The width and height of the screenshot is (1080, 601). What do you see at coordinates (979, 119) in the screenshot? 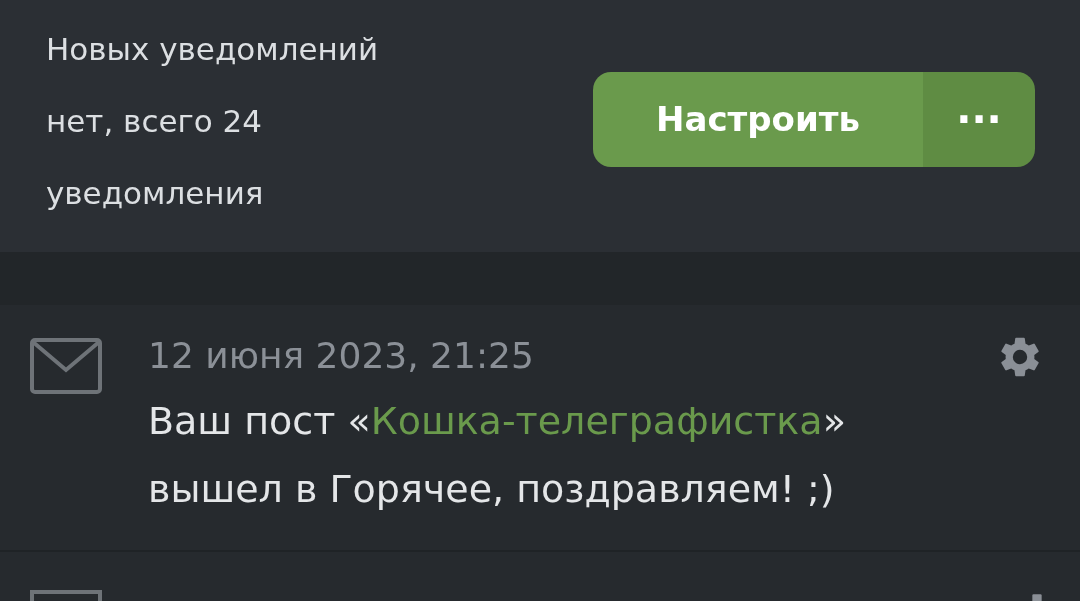
I see `more-button: ···` at bounding box center [979, 119].